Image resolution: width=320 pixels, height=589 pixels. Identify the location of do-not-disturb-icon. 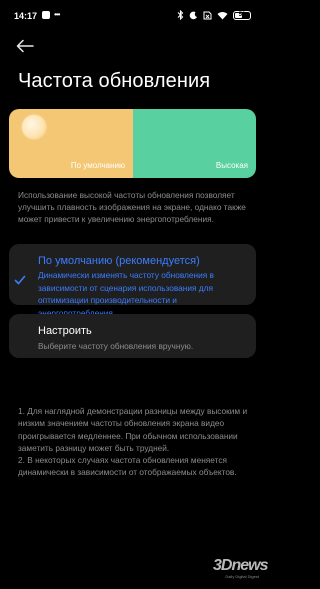
(193, 15).